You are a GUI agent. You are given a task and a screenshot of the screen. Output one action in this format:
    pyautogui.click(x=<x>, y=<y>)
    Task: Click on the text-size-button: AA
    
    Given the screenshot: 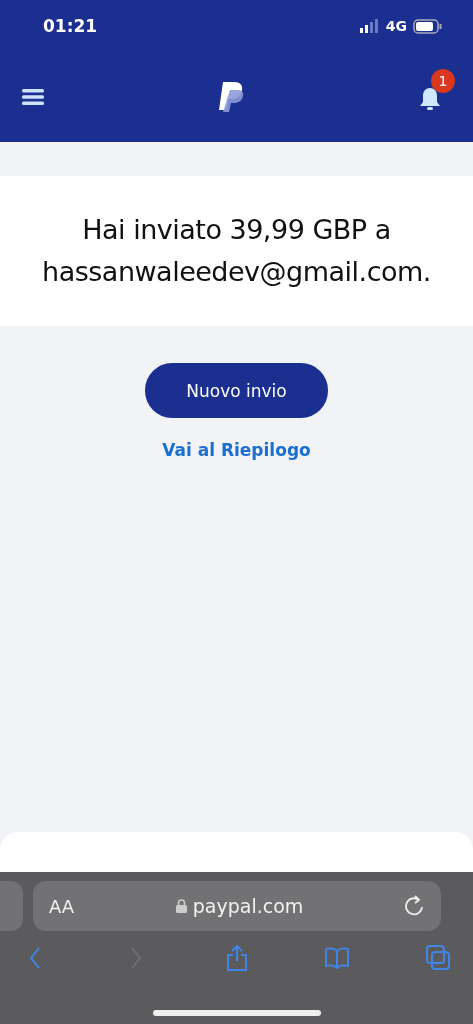 What is the action you would take?
    pyautogui.click(x=62, y=906)
    